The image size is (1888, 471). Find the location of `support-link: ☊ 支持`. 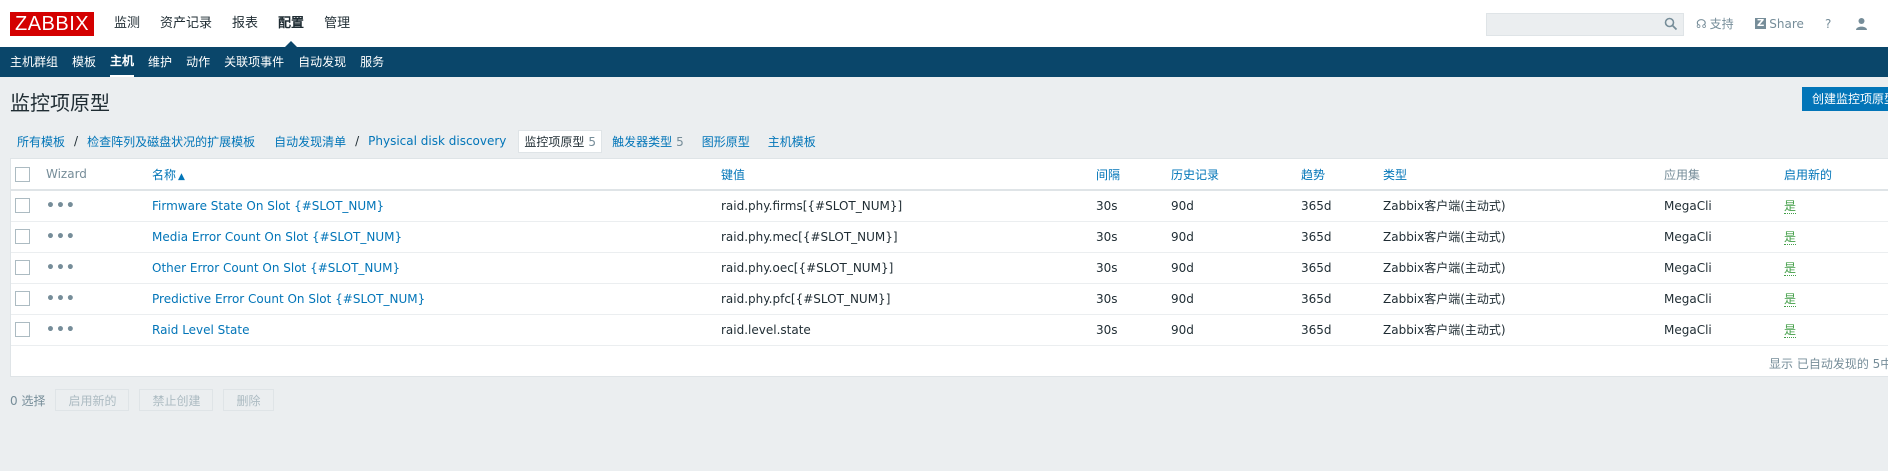

support-link: ☊ 支持 is located at coordinates (1715, 23).